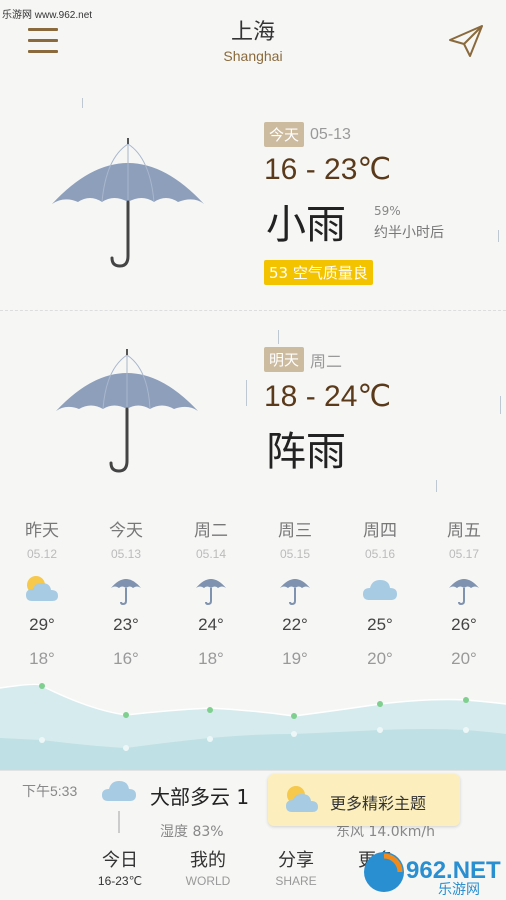 The width and height of the screenshot is (506, 900). Describe the element at coordinates (306, 452) in the screenshot. I see `tomorrow-condition: 阵雨` at that location.